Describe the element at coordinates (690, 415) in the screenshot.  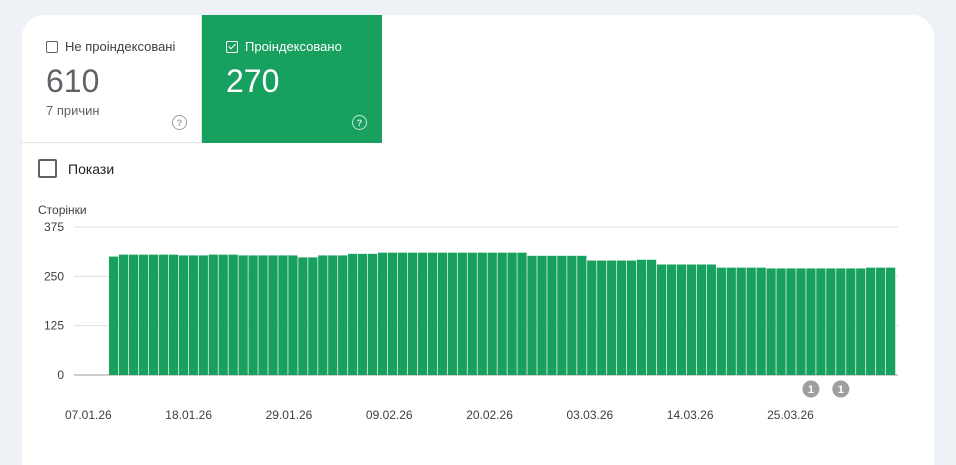
I see `x-tick-label: 14.03.26` at that location.